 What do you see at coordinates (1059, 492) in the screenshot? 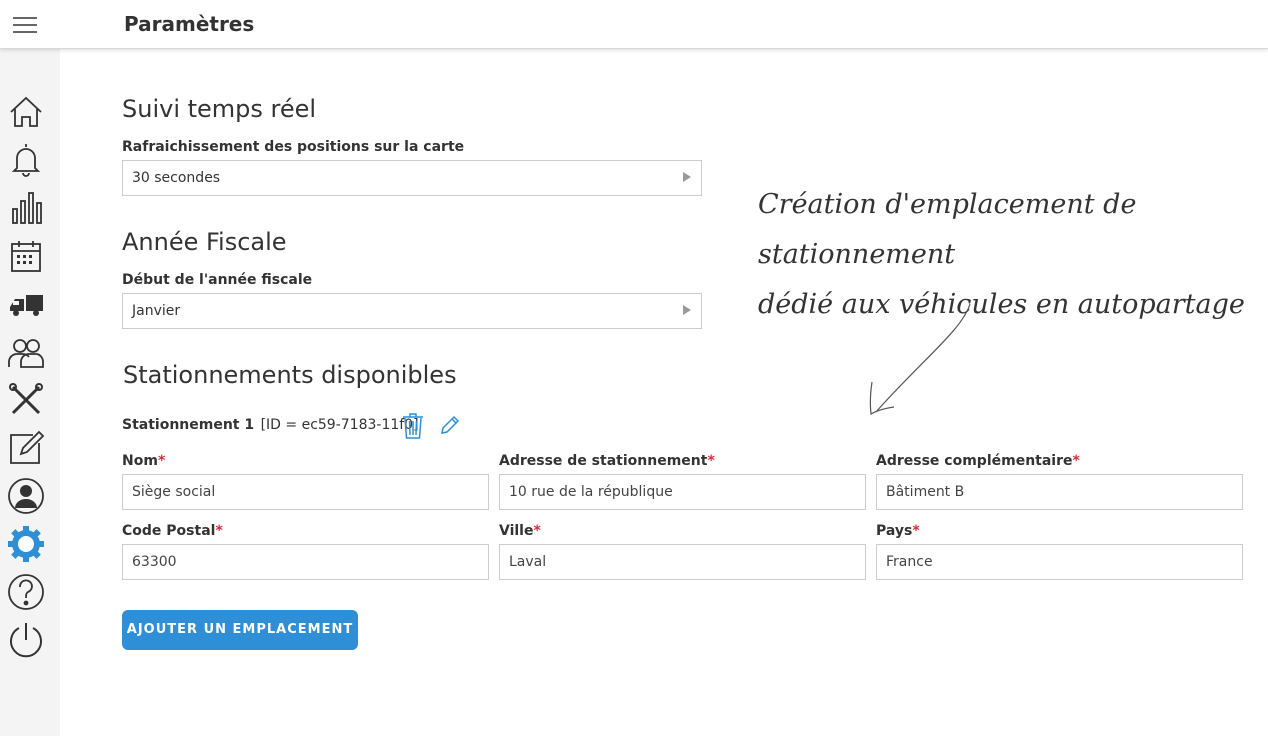
I see `complement-input: Bâtiment B` at bounding box center [1059, 492].